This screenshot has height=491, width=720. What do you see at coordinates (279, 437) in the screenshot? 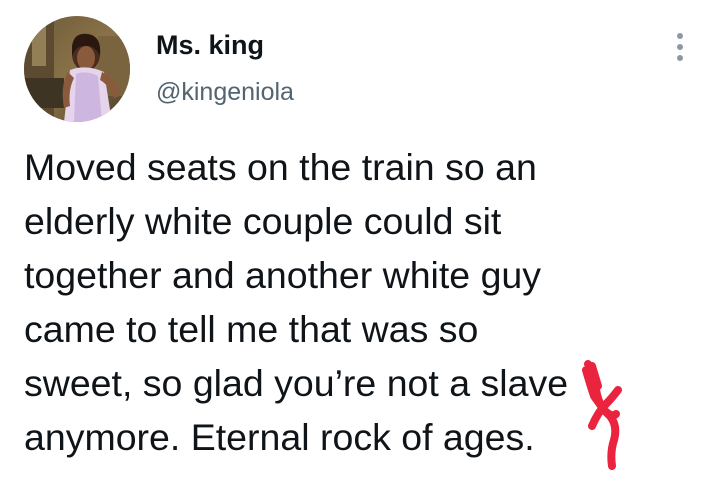
I see `tweet-text-line: anymore. Eternal rock of ages.` at bounding box center [279, 437].